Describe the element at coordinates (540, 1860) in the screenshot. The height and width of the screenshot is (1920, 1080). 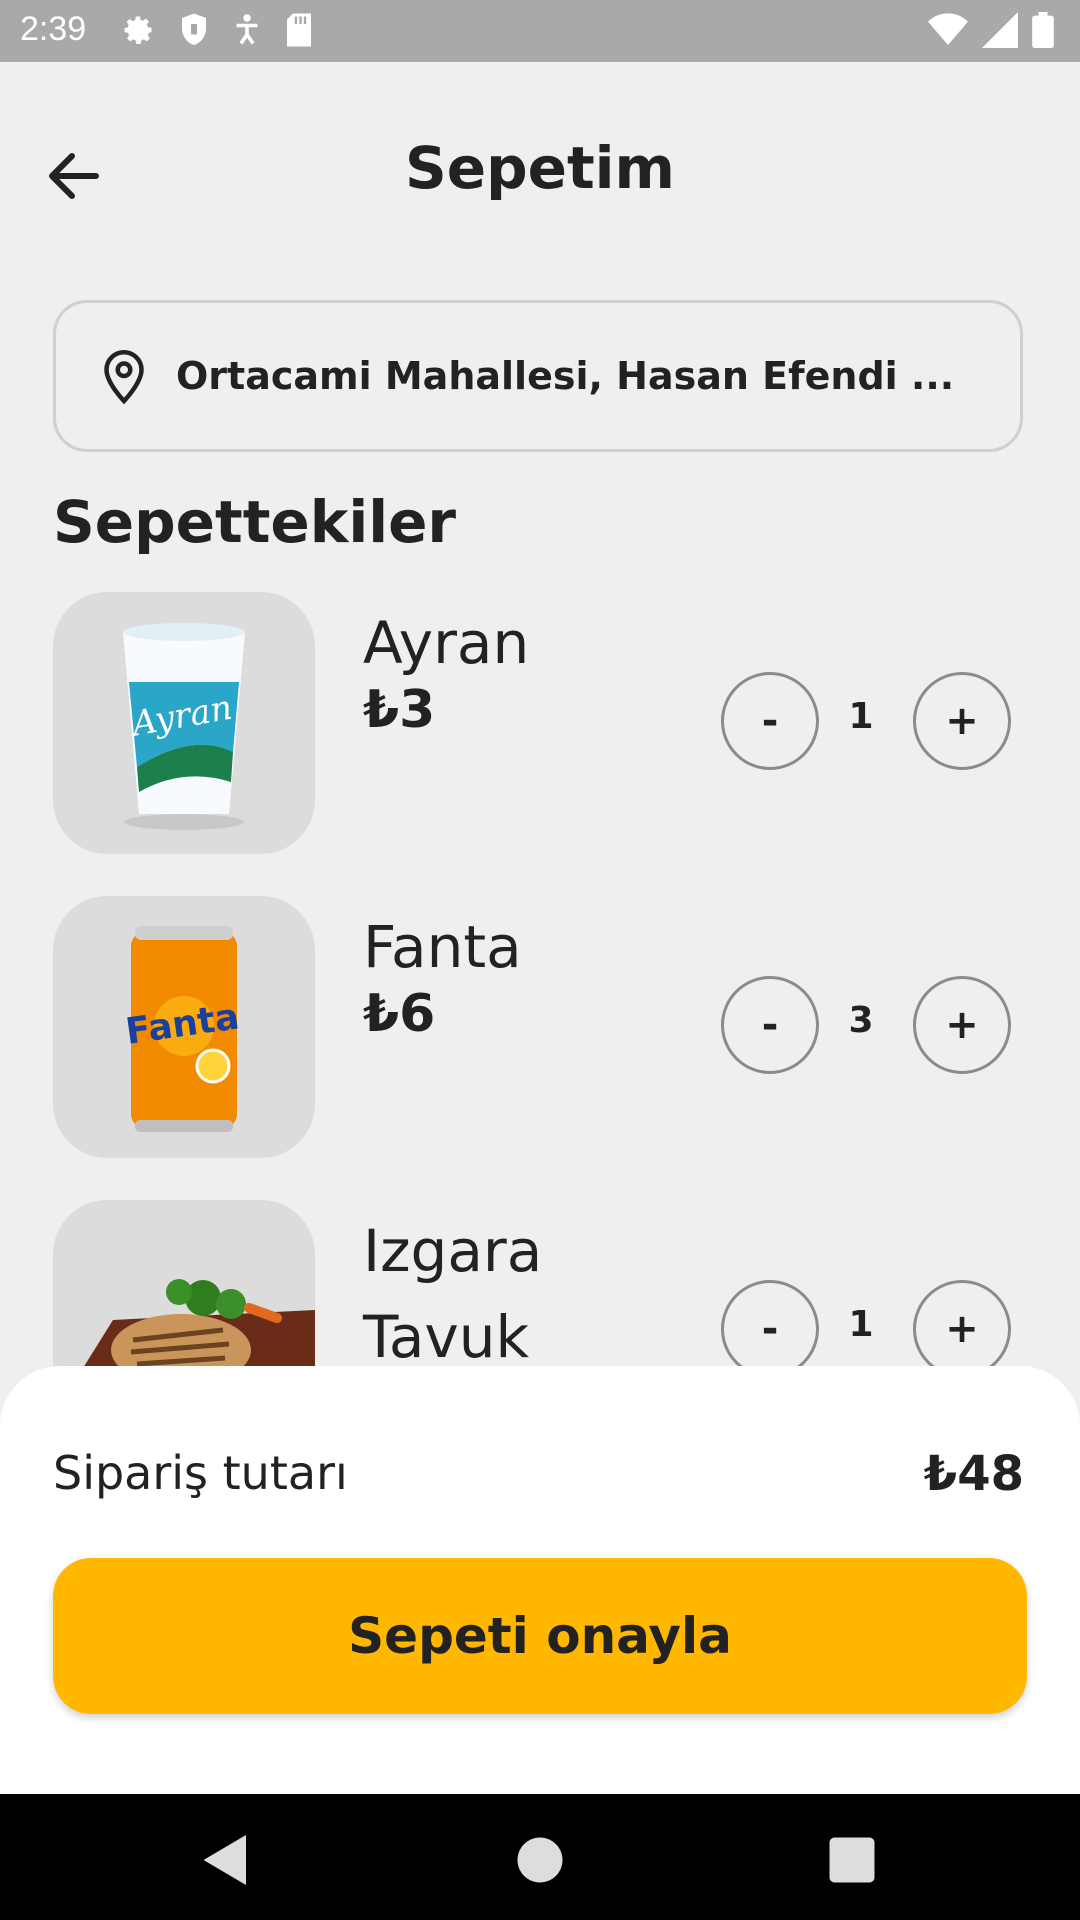
I see `home-circle-icon` at that location.